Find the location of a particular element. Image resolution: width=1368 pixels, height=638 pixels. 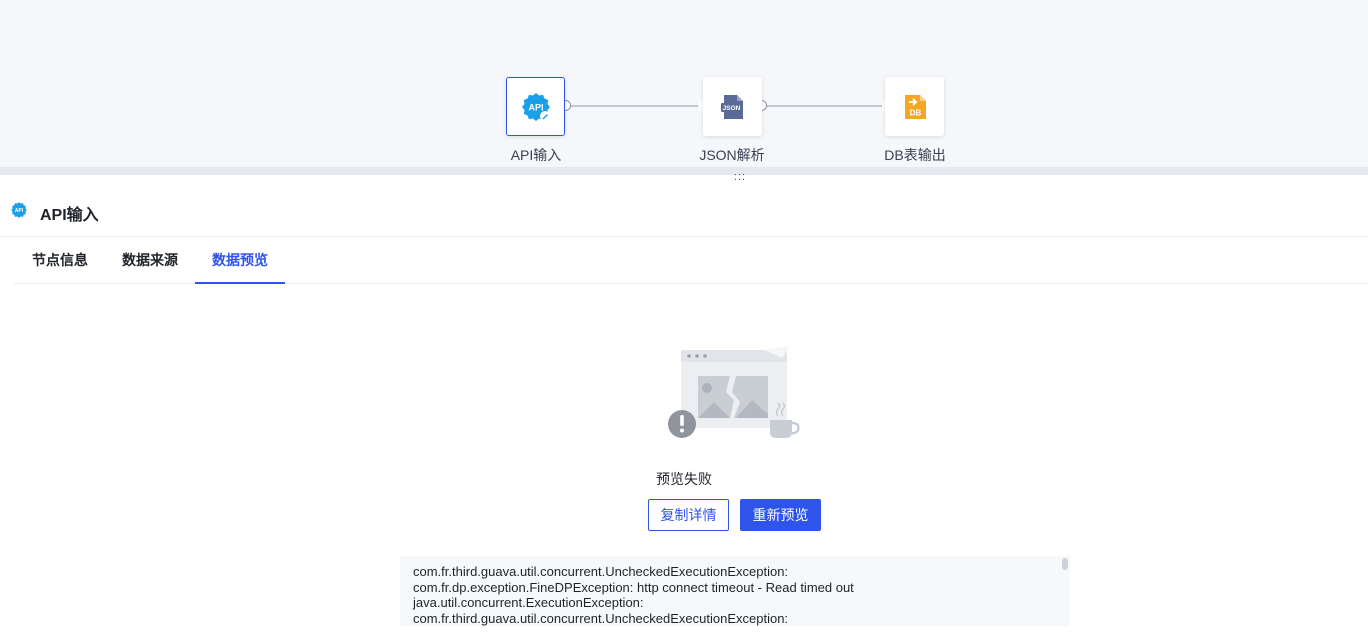

resize-handle: ::: is located at coordinates (740, 179).